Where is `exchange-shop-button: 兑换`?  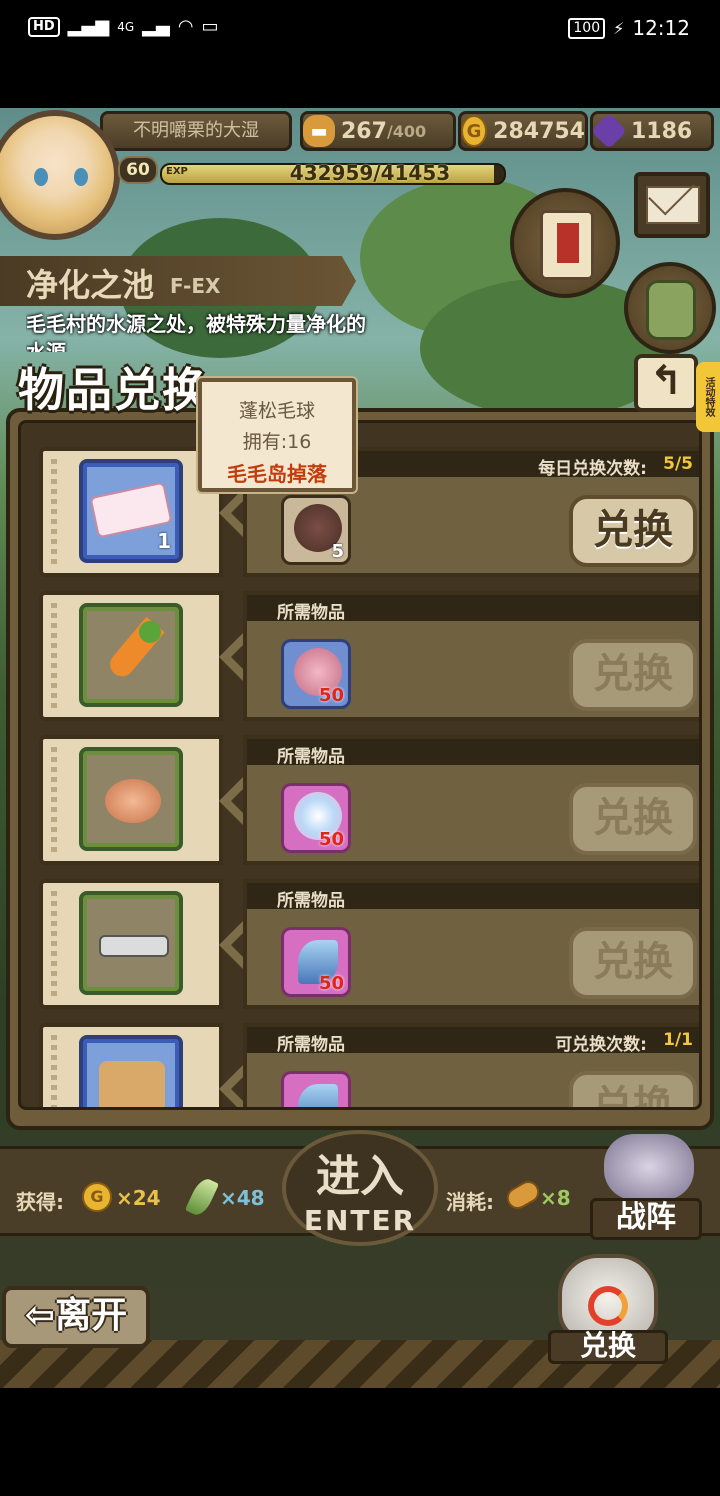 exchange-shop-button: 兑换 is located at coordinates (608, 1310).